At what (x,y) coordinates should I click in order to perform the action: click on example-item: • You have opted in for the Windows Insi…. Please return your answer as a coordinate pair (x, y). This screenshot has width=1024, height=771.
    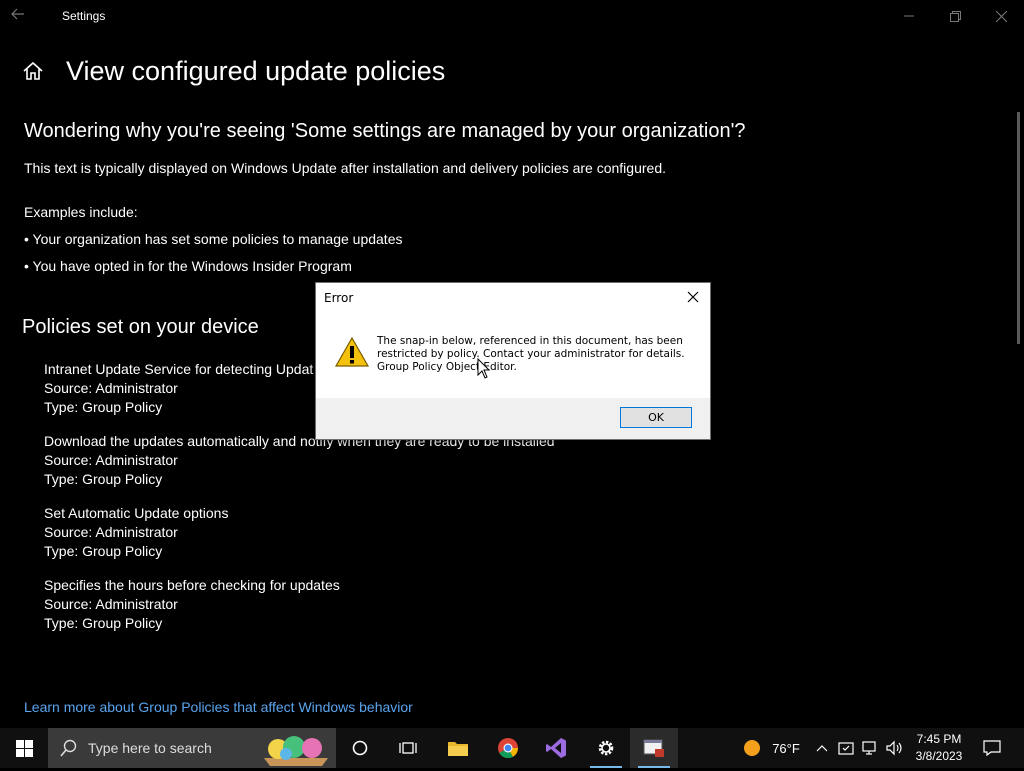
    Looking at the image, I should click on (188, 266).